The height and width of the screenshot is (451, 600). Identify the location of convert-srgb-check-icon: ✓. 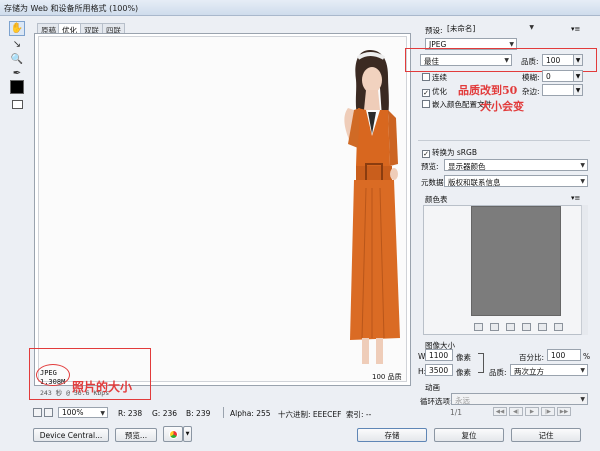
(426, 154).